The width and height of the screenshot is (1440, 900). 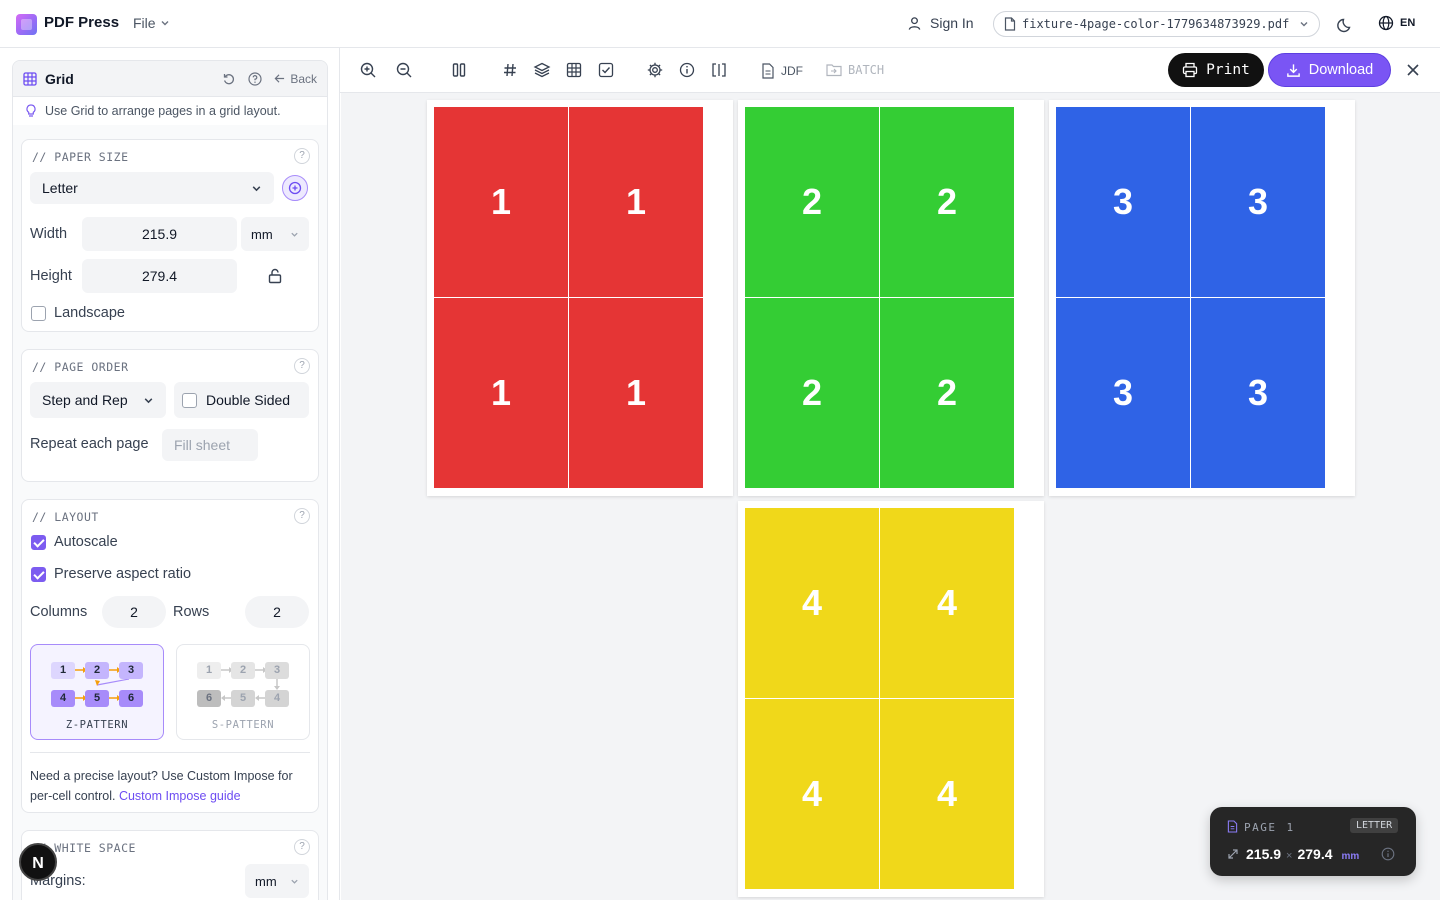 What do you see at coordinates (209, 670) in the screenshot?
I see `pattern-cell: 1` at bounding box center [209, 670].